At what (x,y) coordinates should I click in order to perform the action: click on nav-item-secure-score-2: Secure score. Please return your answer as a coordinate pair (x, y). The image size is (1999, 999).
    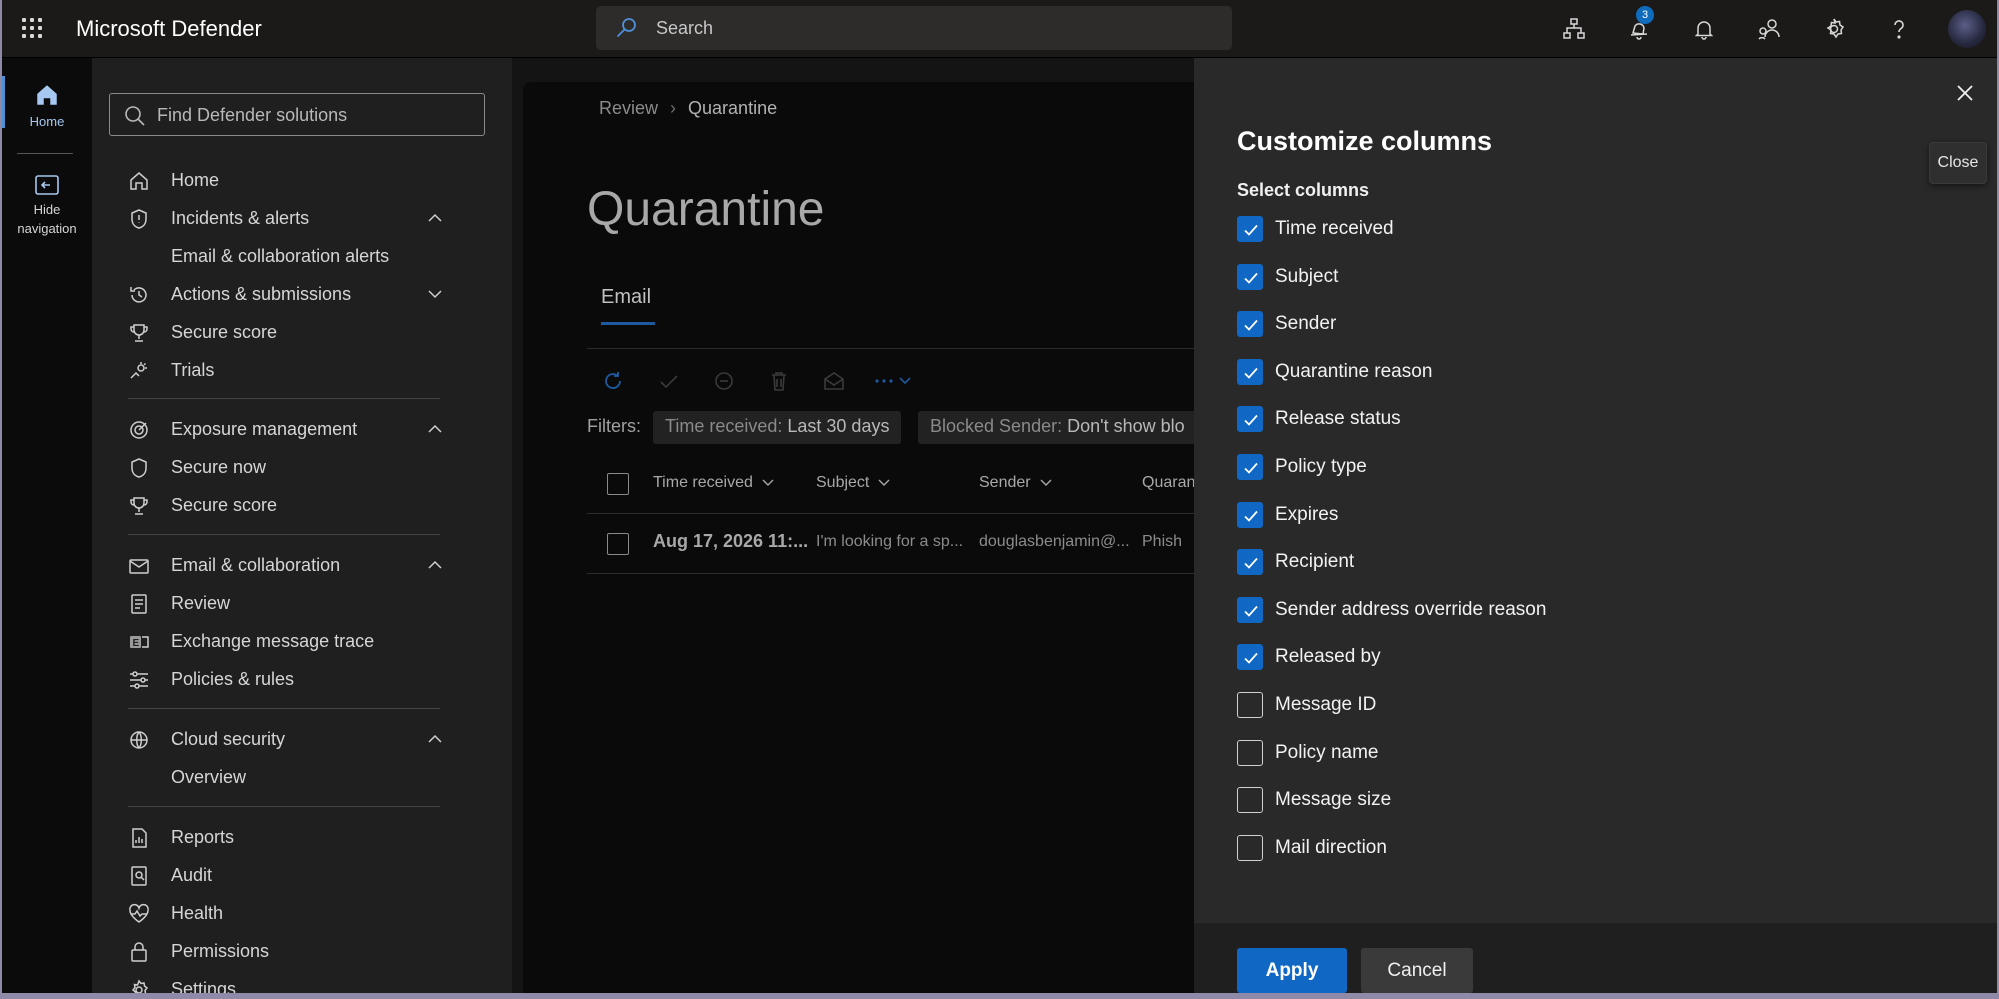
    Looking at the image, I should click on (302, 506).